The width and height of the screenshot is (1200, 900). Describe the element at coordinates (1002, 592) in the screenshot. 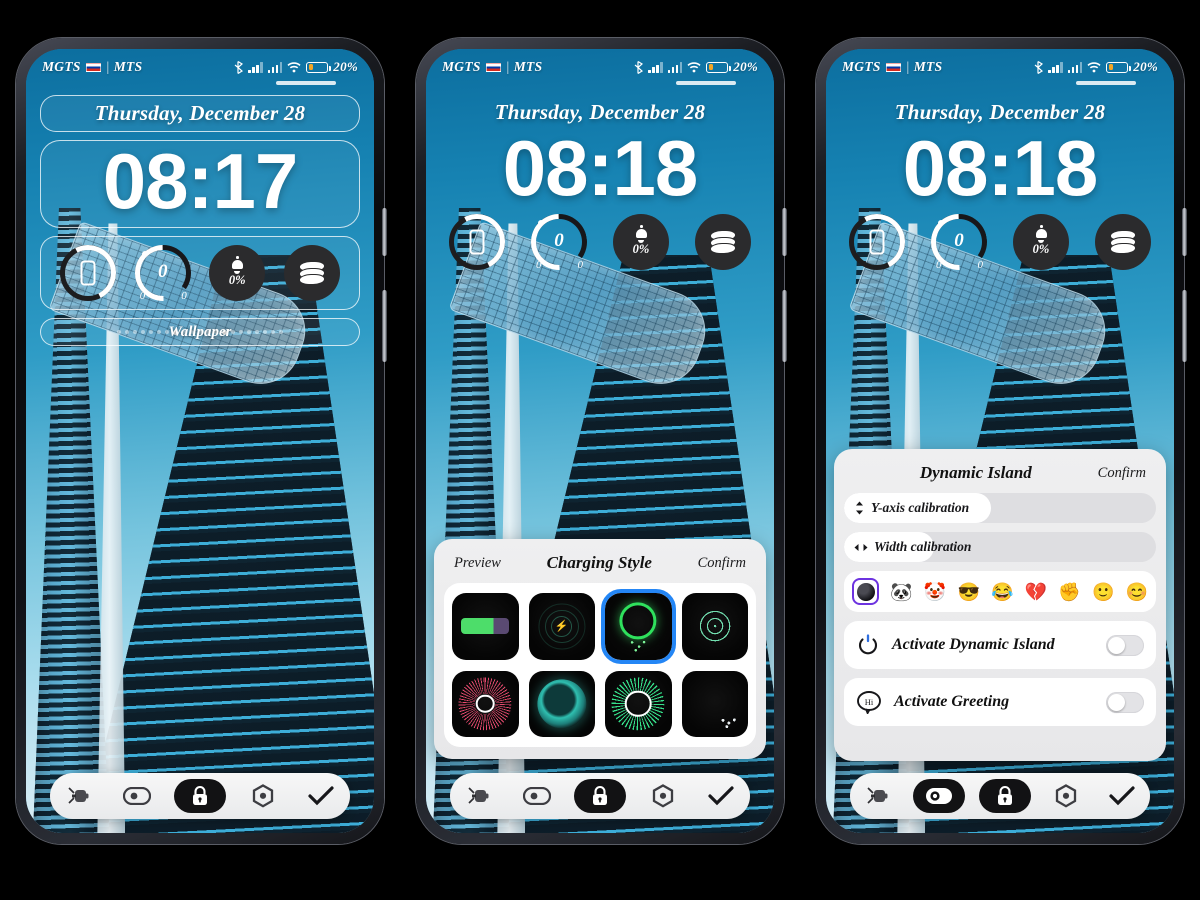

I see `joy-emoji-option: 😂` at that location.